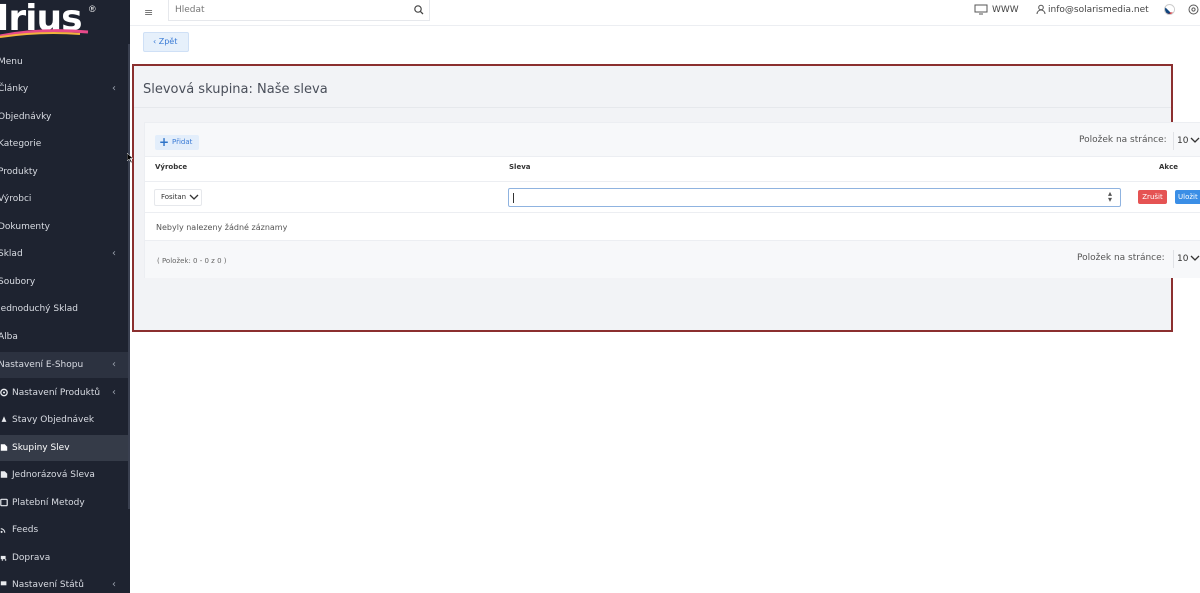 This screenshot has height=593, width=1200. What do you see at coordinates (64, 172) in the screenshot?
I see `sidebar-item-produkty: Produkty` at bounding box center [64, 172].